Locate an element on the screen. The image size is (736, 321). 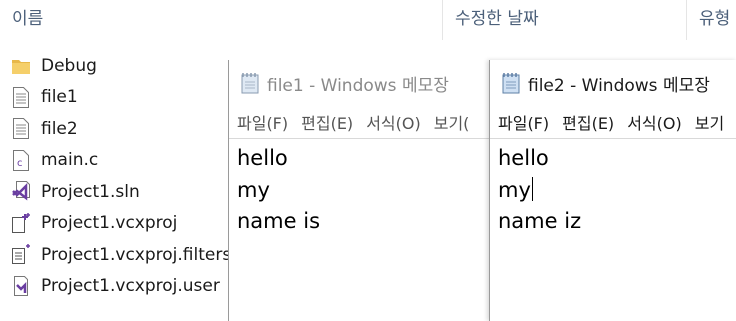
window-title: file2 - Windows 메모장 is located at coordinates (619, 85).